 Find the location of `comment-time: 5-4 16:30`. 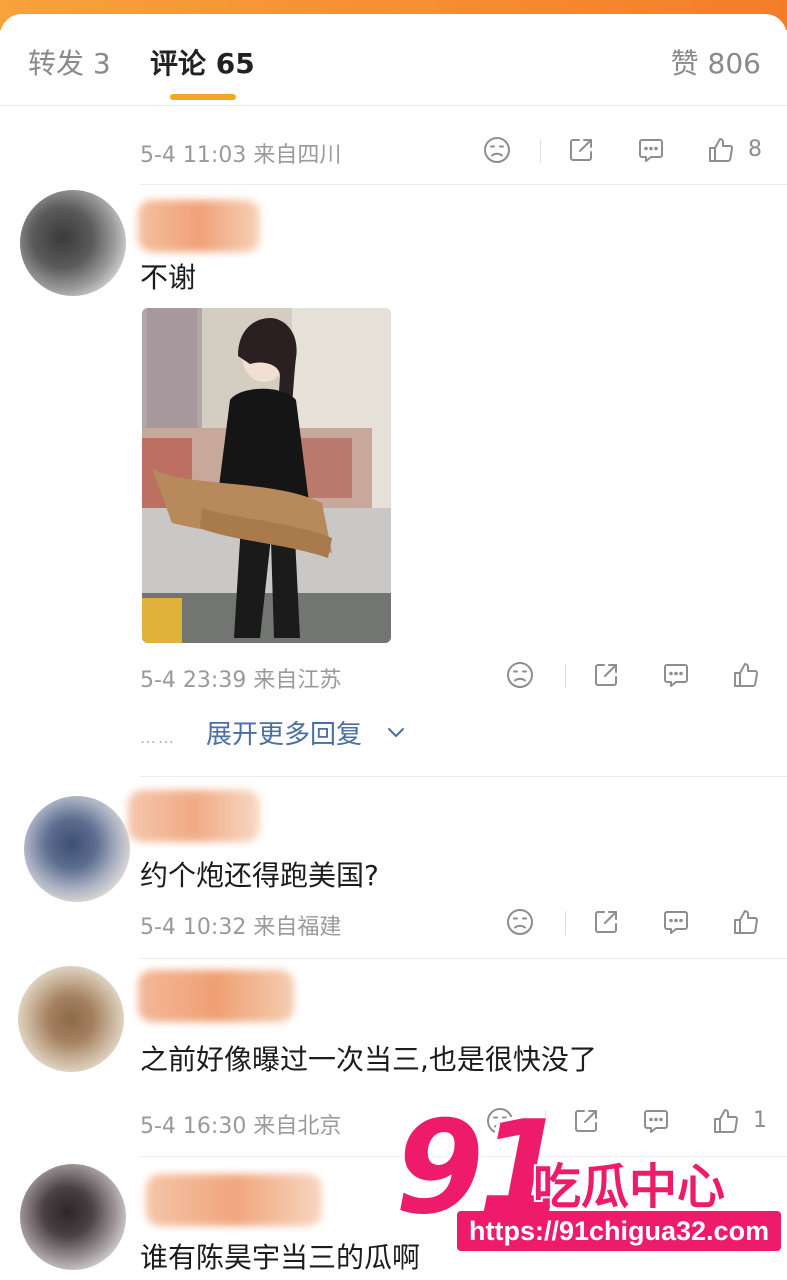

comment-time: 5-4 16:30 is located at coordinates (193, 1126).